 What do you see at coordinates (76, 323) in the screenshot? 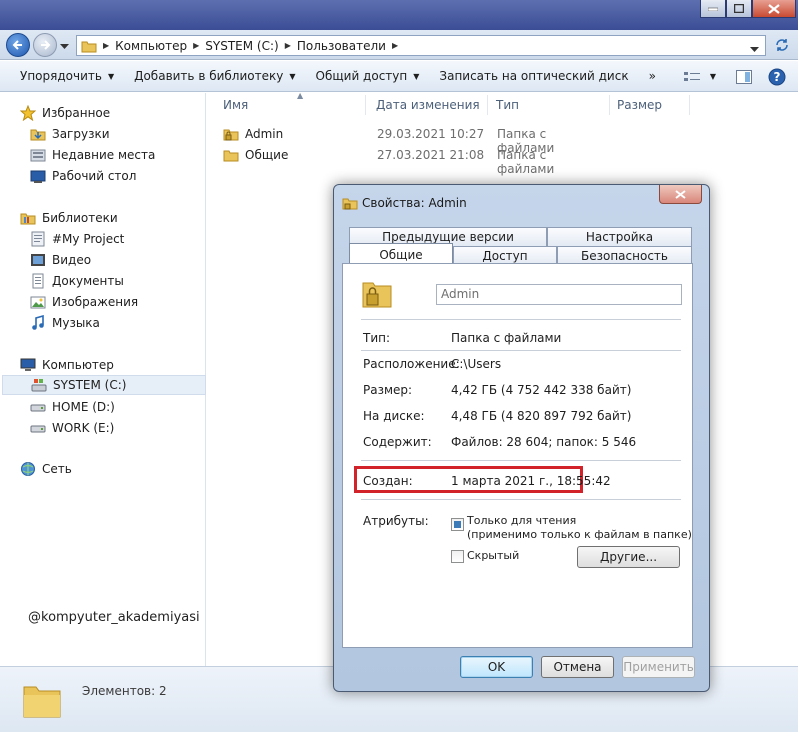
I see `nav-music-label: Музыка` at bounding box center [76, 323].